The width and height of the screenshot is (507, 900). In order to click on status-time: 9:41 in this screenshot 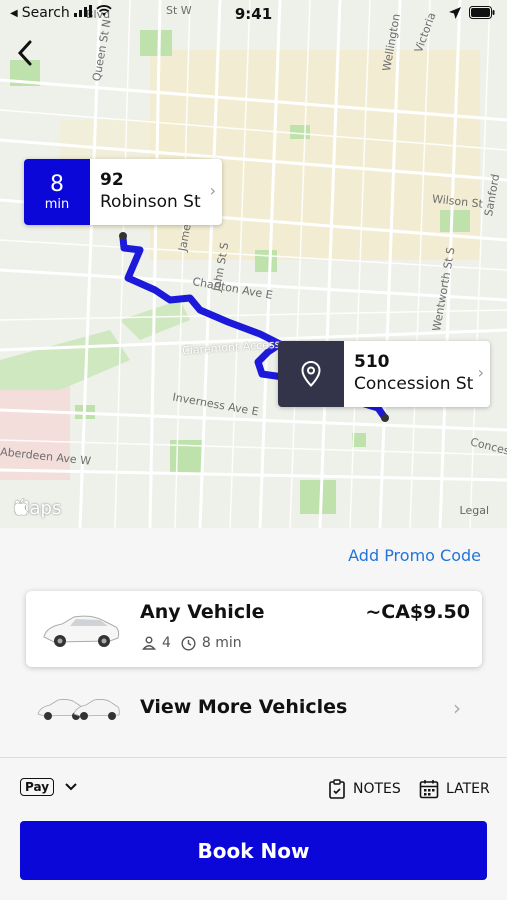, I will do `click(253, 14)`.